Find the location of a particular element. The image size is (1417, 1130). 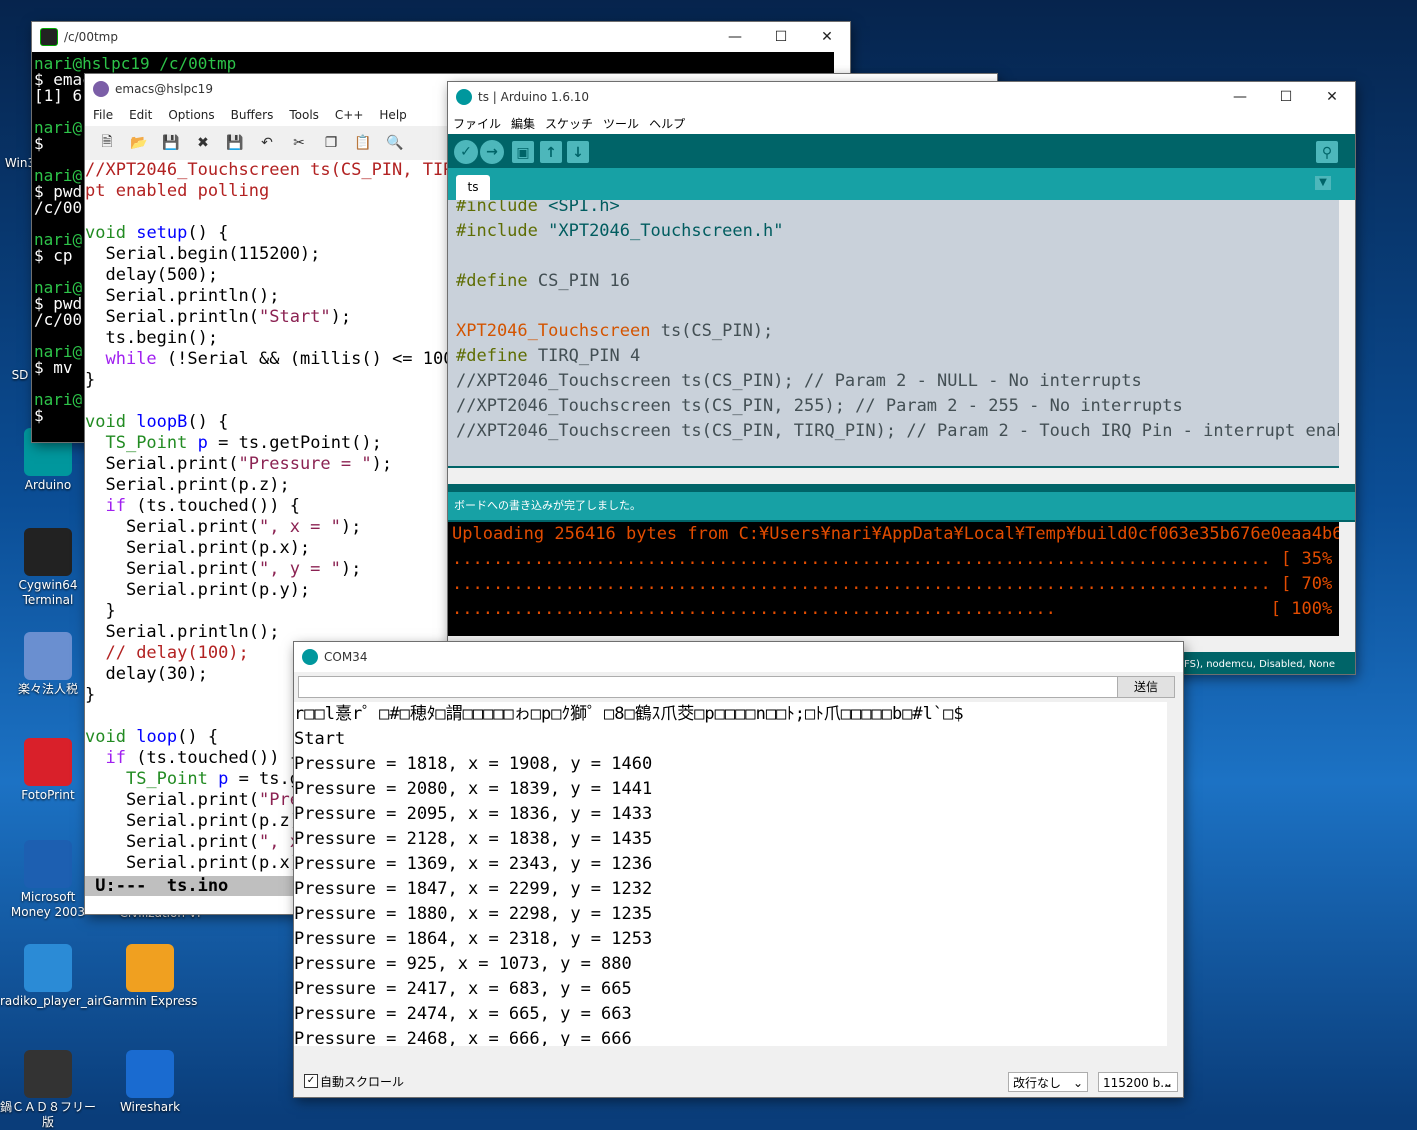

open-folder-icon: 📂 is located at coordinates (139, 143).